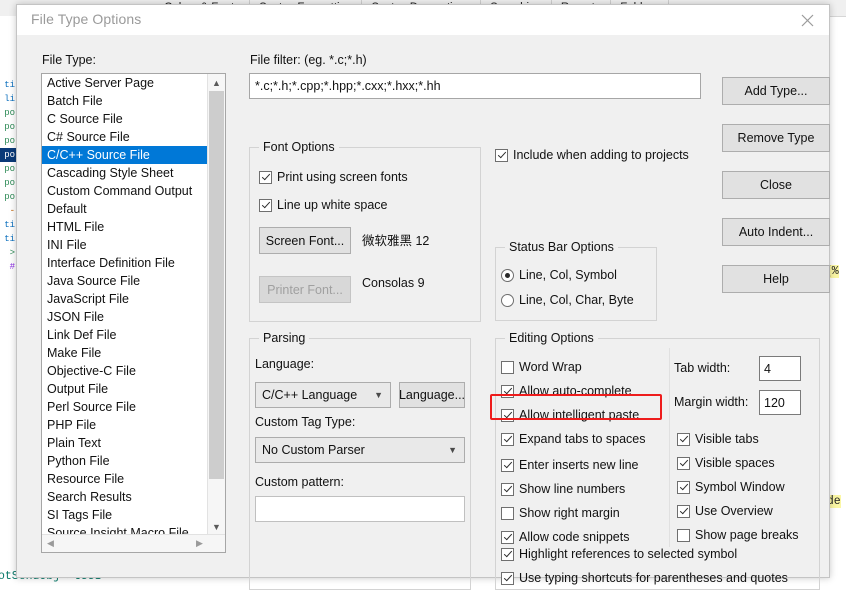  I want to click on list-item: HTML File, so click(125, 227).